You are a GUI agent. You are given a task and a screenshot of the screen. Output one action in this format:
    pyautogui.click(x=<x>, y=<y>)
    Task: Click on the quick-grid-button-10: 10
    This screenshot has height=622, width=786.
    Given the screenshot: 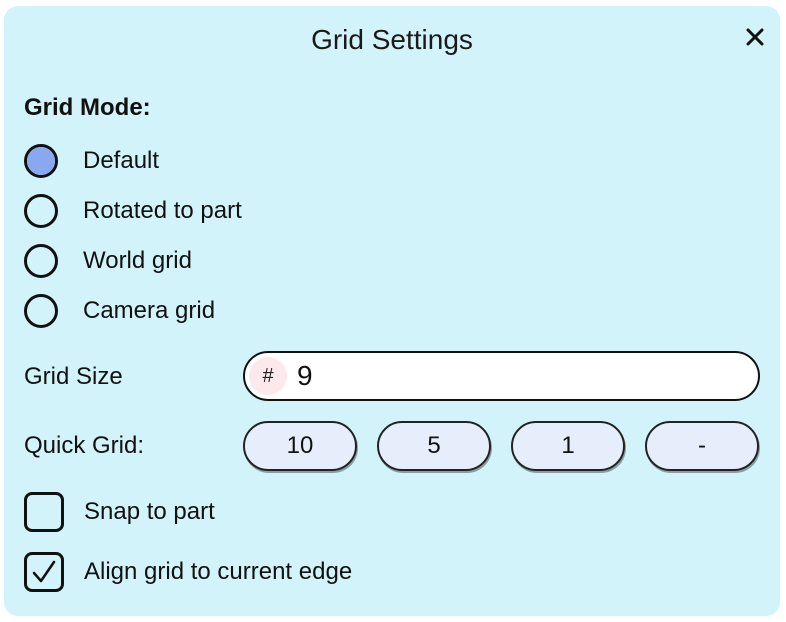 What is the action you would take?
    pyautogui.click(x=300, y=446)
    